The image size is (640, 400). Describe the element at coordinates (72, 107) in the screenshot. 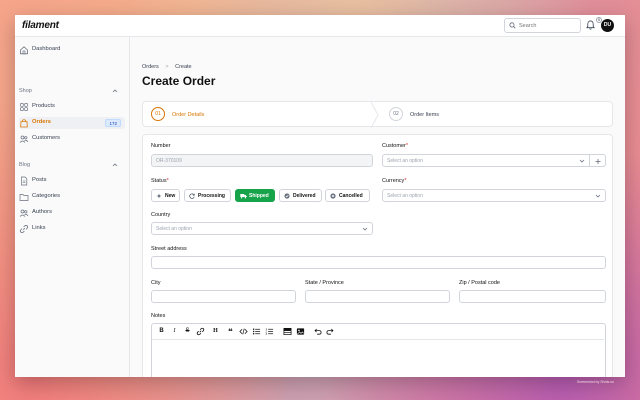

I see `sidebar-item-products: Products` at that location.